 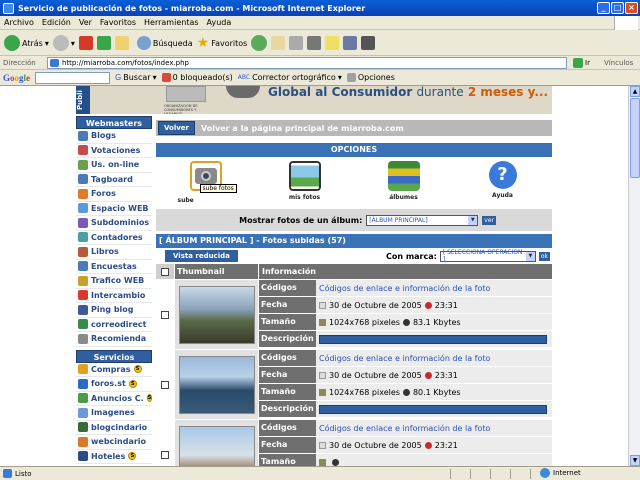 I want to click on google-search-input, so click(x=73, y=77).